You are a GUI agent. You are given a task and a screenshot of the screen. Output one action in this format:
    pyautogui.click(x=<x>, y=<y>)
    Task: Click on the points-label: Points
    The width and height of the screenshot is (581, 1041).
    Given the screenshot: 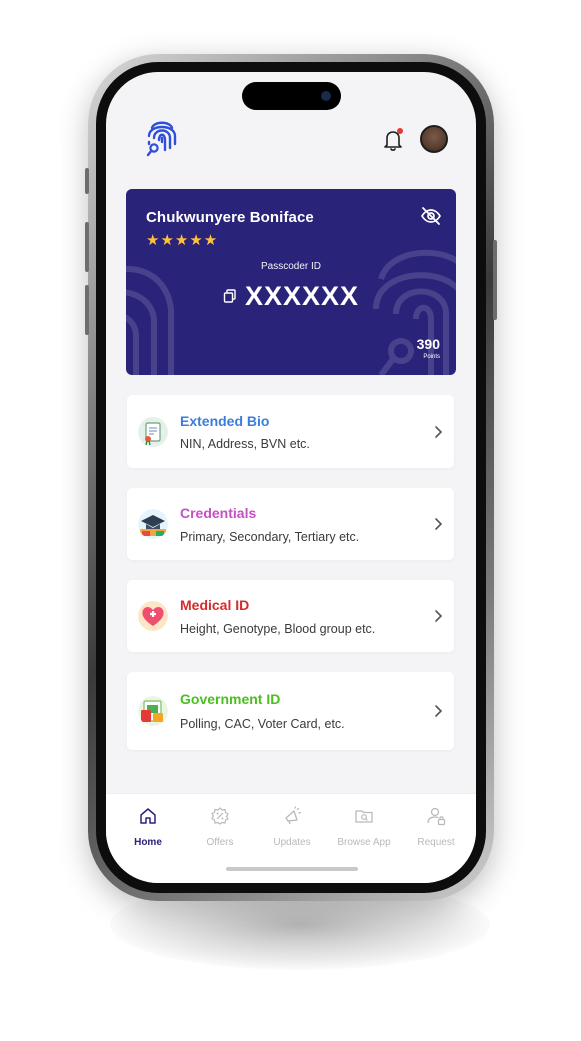 What is the action you would take?
    pyautogui.click(x=431, y=357)
    